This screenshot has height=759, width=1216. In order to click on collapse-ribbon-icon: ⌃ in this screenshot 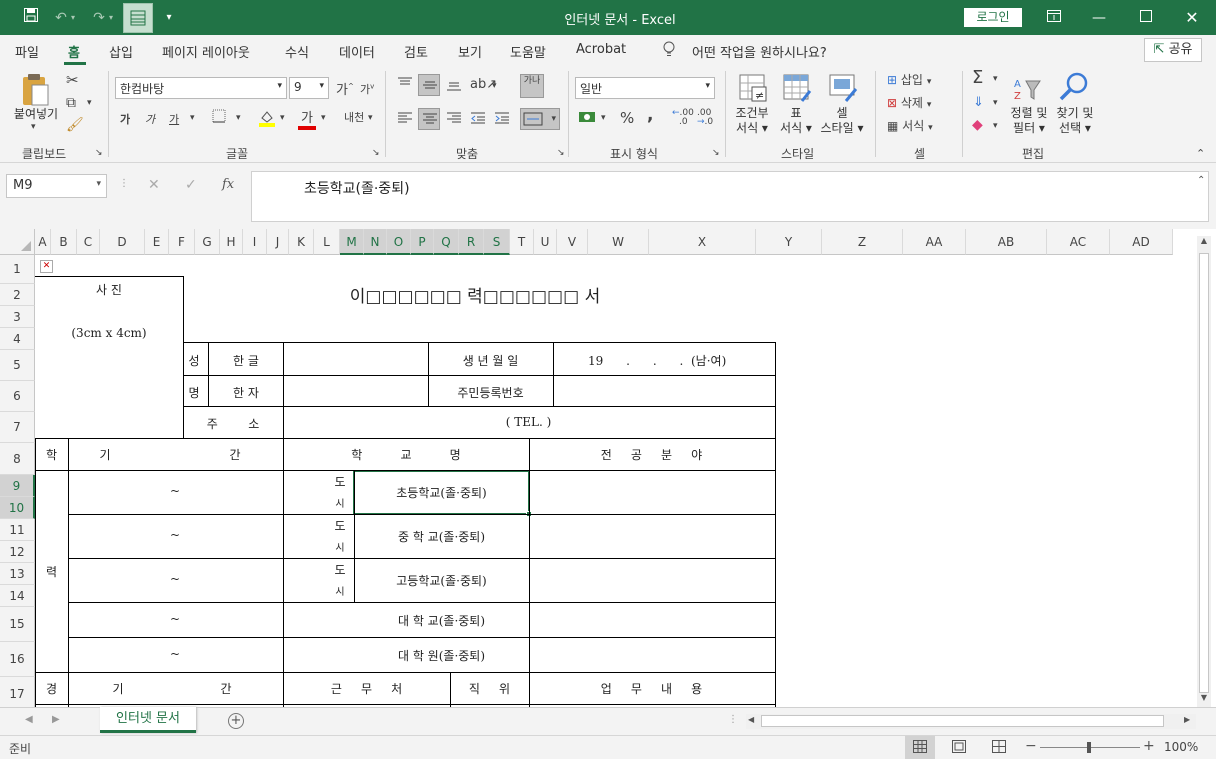, I will do `click(1200, 153)`.